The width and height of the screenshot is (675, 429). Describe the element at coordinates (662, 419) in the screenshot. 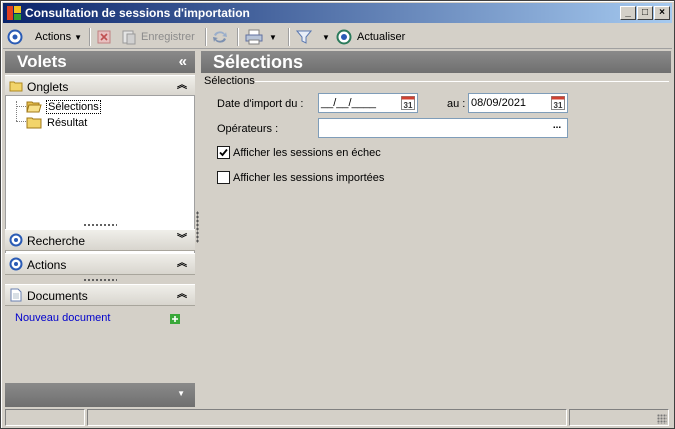

I see `resize-grip-icon` at that location.